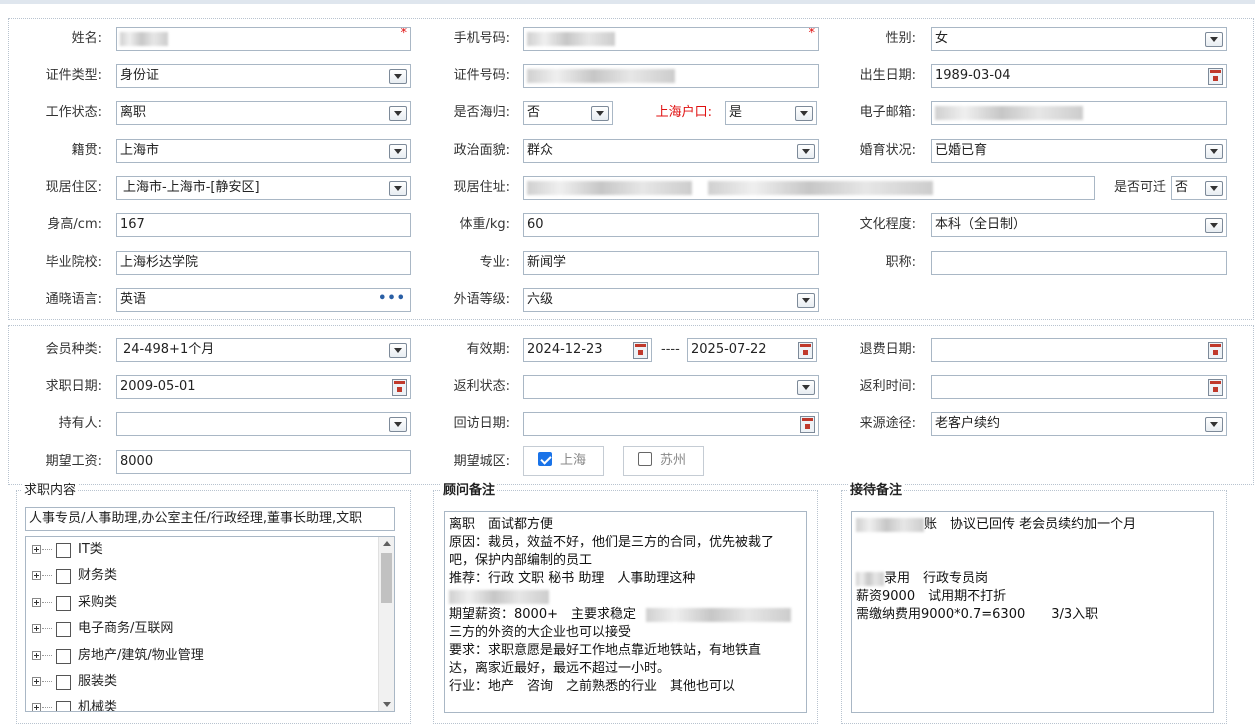 This screenshot has height=726, width=1255. What do you see at coordinates (563, 461) in the screenshot?
I see `city-shanghai-checkbox: 上海` at bounding box center [563, 461].